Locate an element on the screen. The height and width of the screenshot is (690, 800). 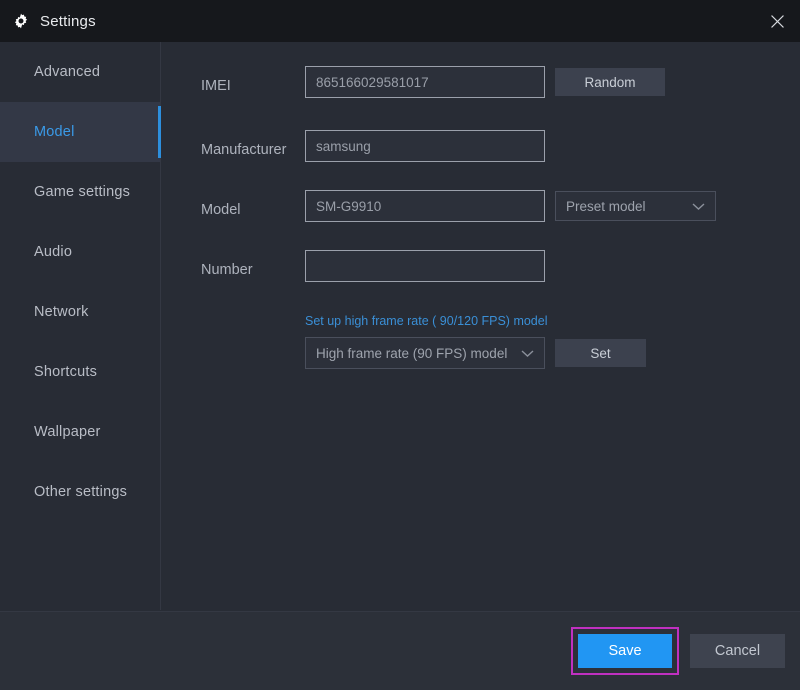
sidebar-item-audio: Audio is located at coordinates (80, 252).